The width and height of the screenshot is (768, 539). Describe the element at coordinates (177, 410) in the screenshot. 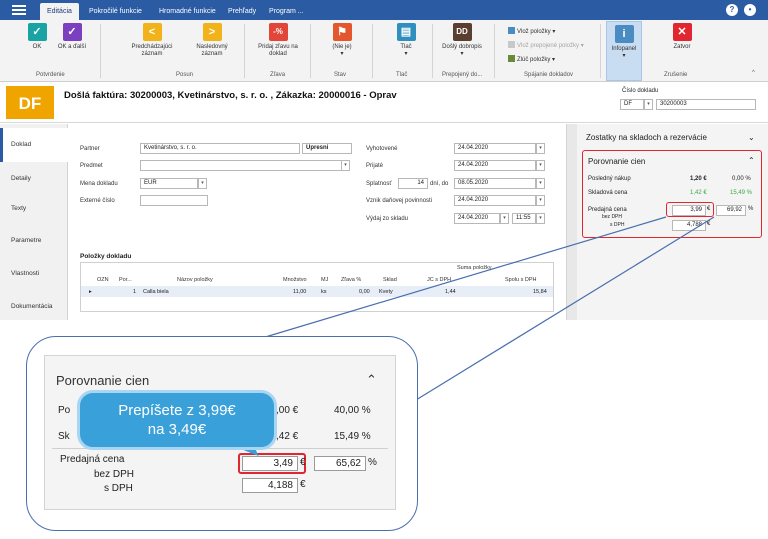

I see `callout-line-1: Prepíšete z 3,99€` at that location.